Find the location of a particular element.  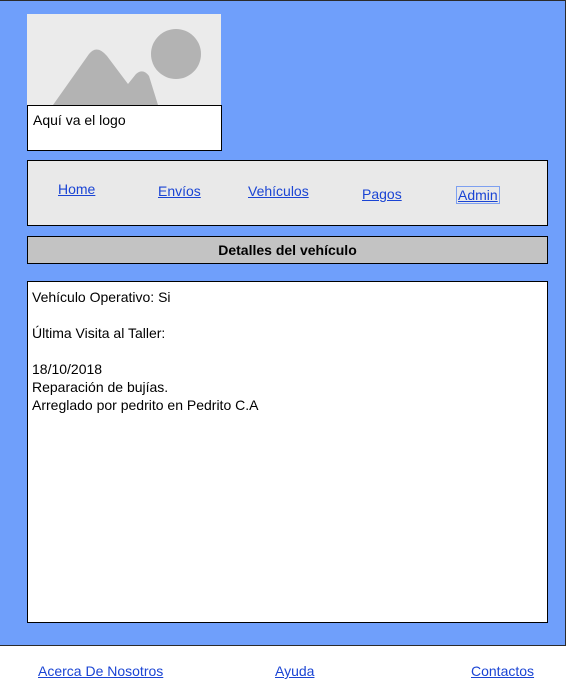

detail-repaired-by: Arreglado por pedrito en Pedrito C.A is located at coordinates (145, 405).